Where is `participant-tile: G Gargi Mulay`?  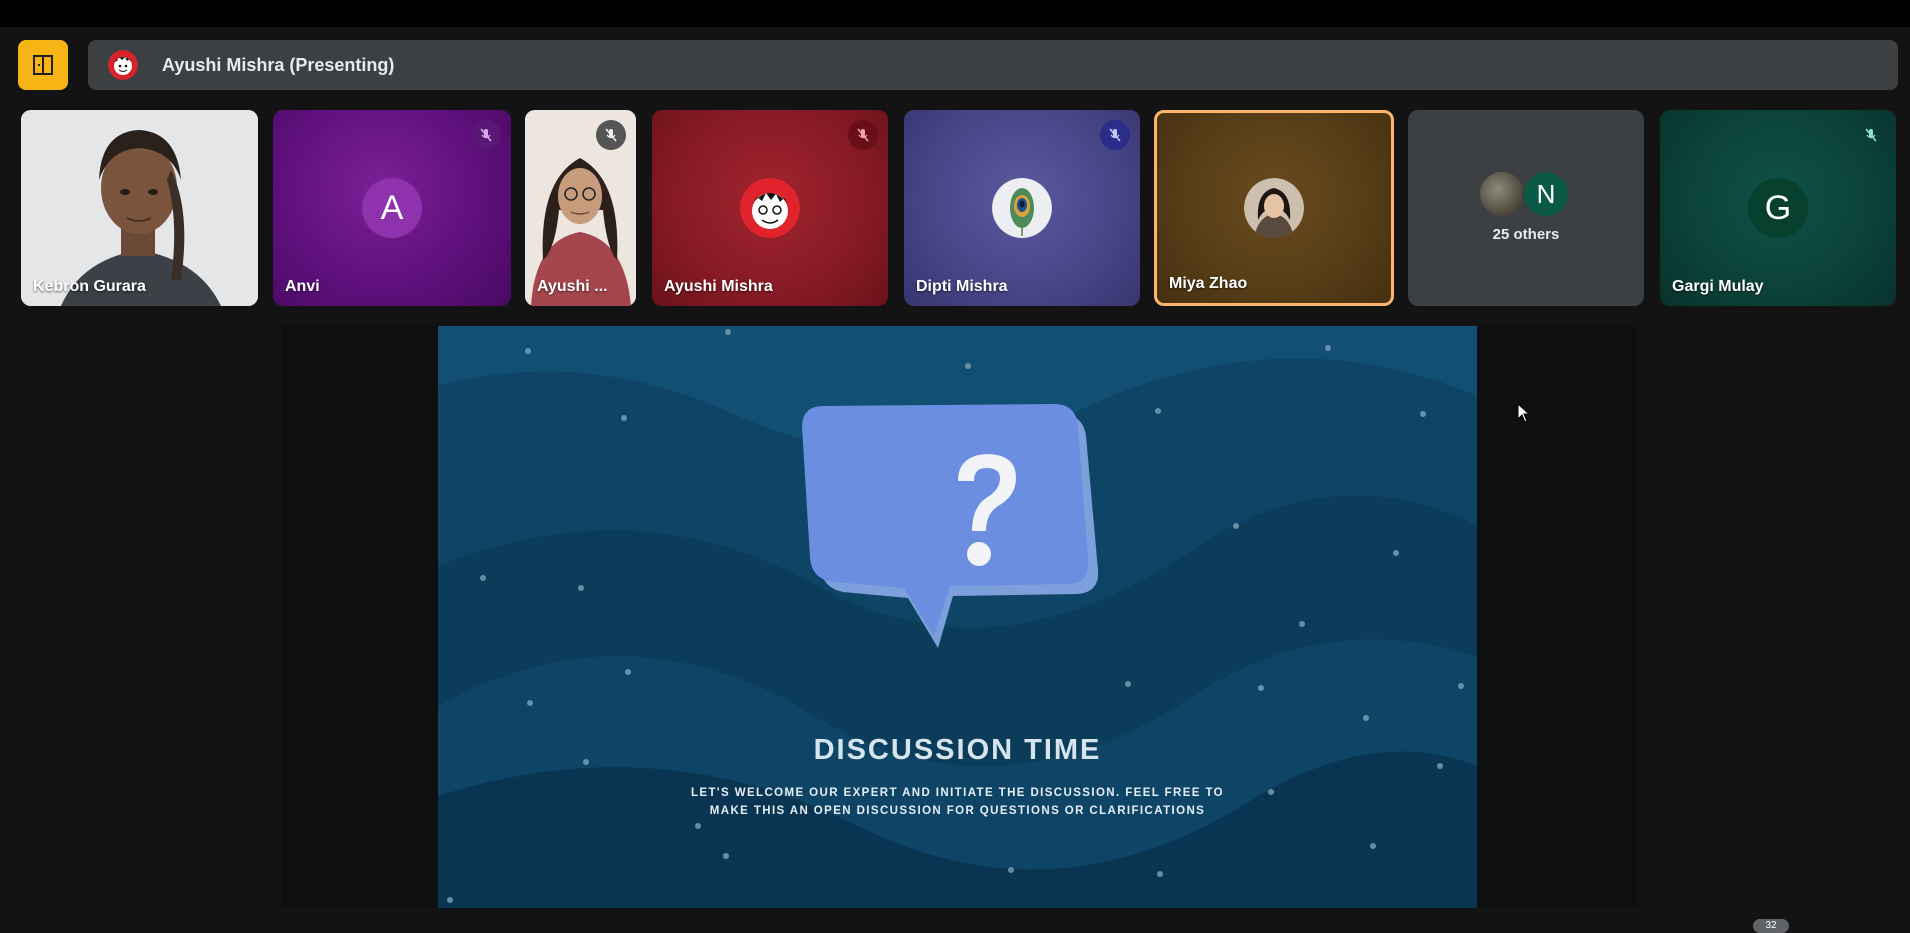 participant-tile: G Gargi Mulay is located at coordinates (1778, 208).